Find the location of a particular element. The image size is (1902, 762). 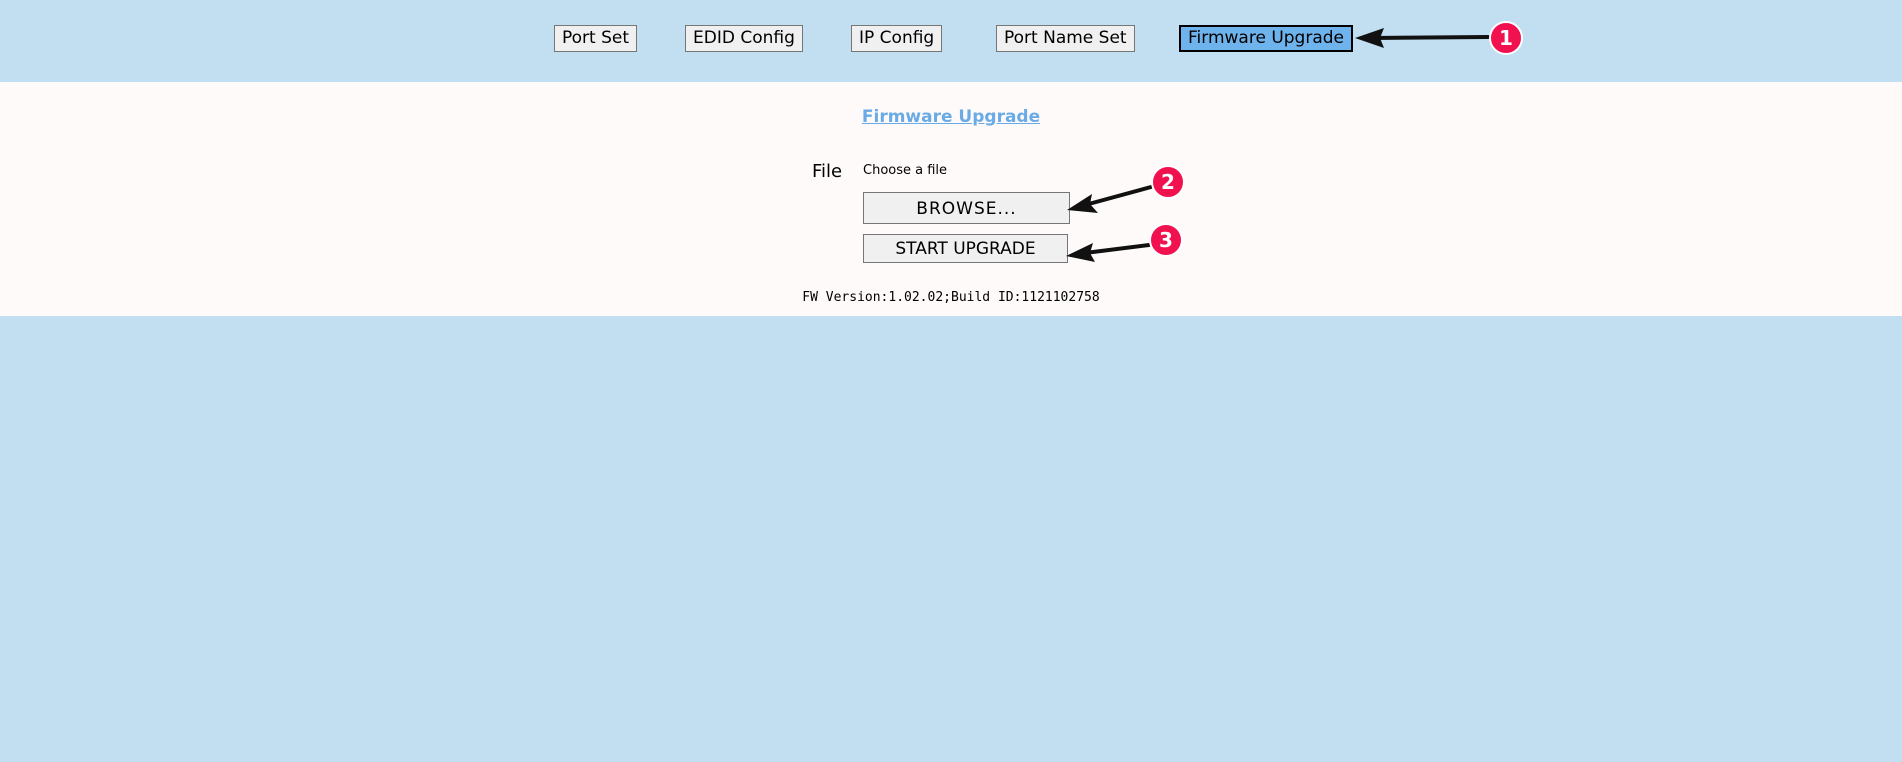

choose-file-label: Choose a file is located at coordinates (905, 170).